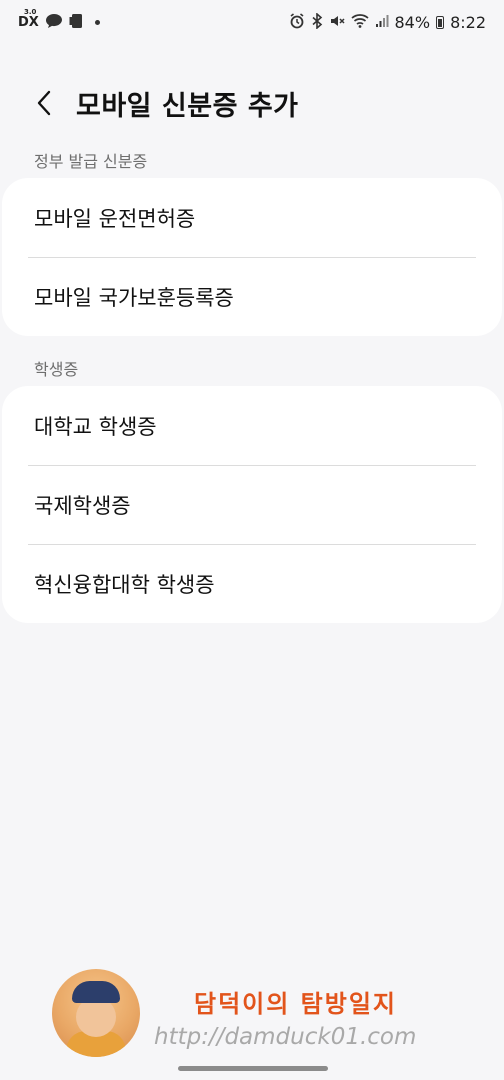 This screenshot has width=504, height=1080. I want to click on app-header: 모바일 신분증 추가, so click(252, 103).